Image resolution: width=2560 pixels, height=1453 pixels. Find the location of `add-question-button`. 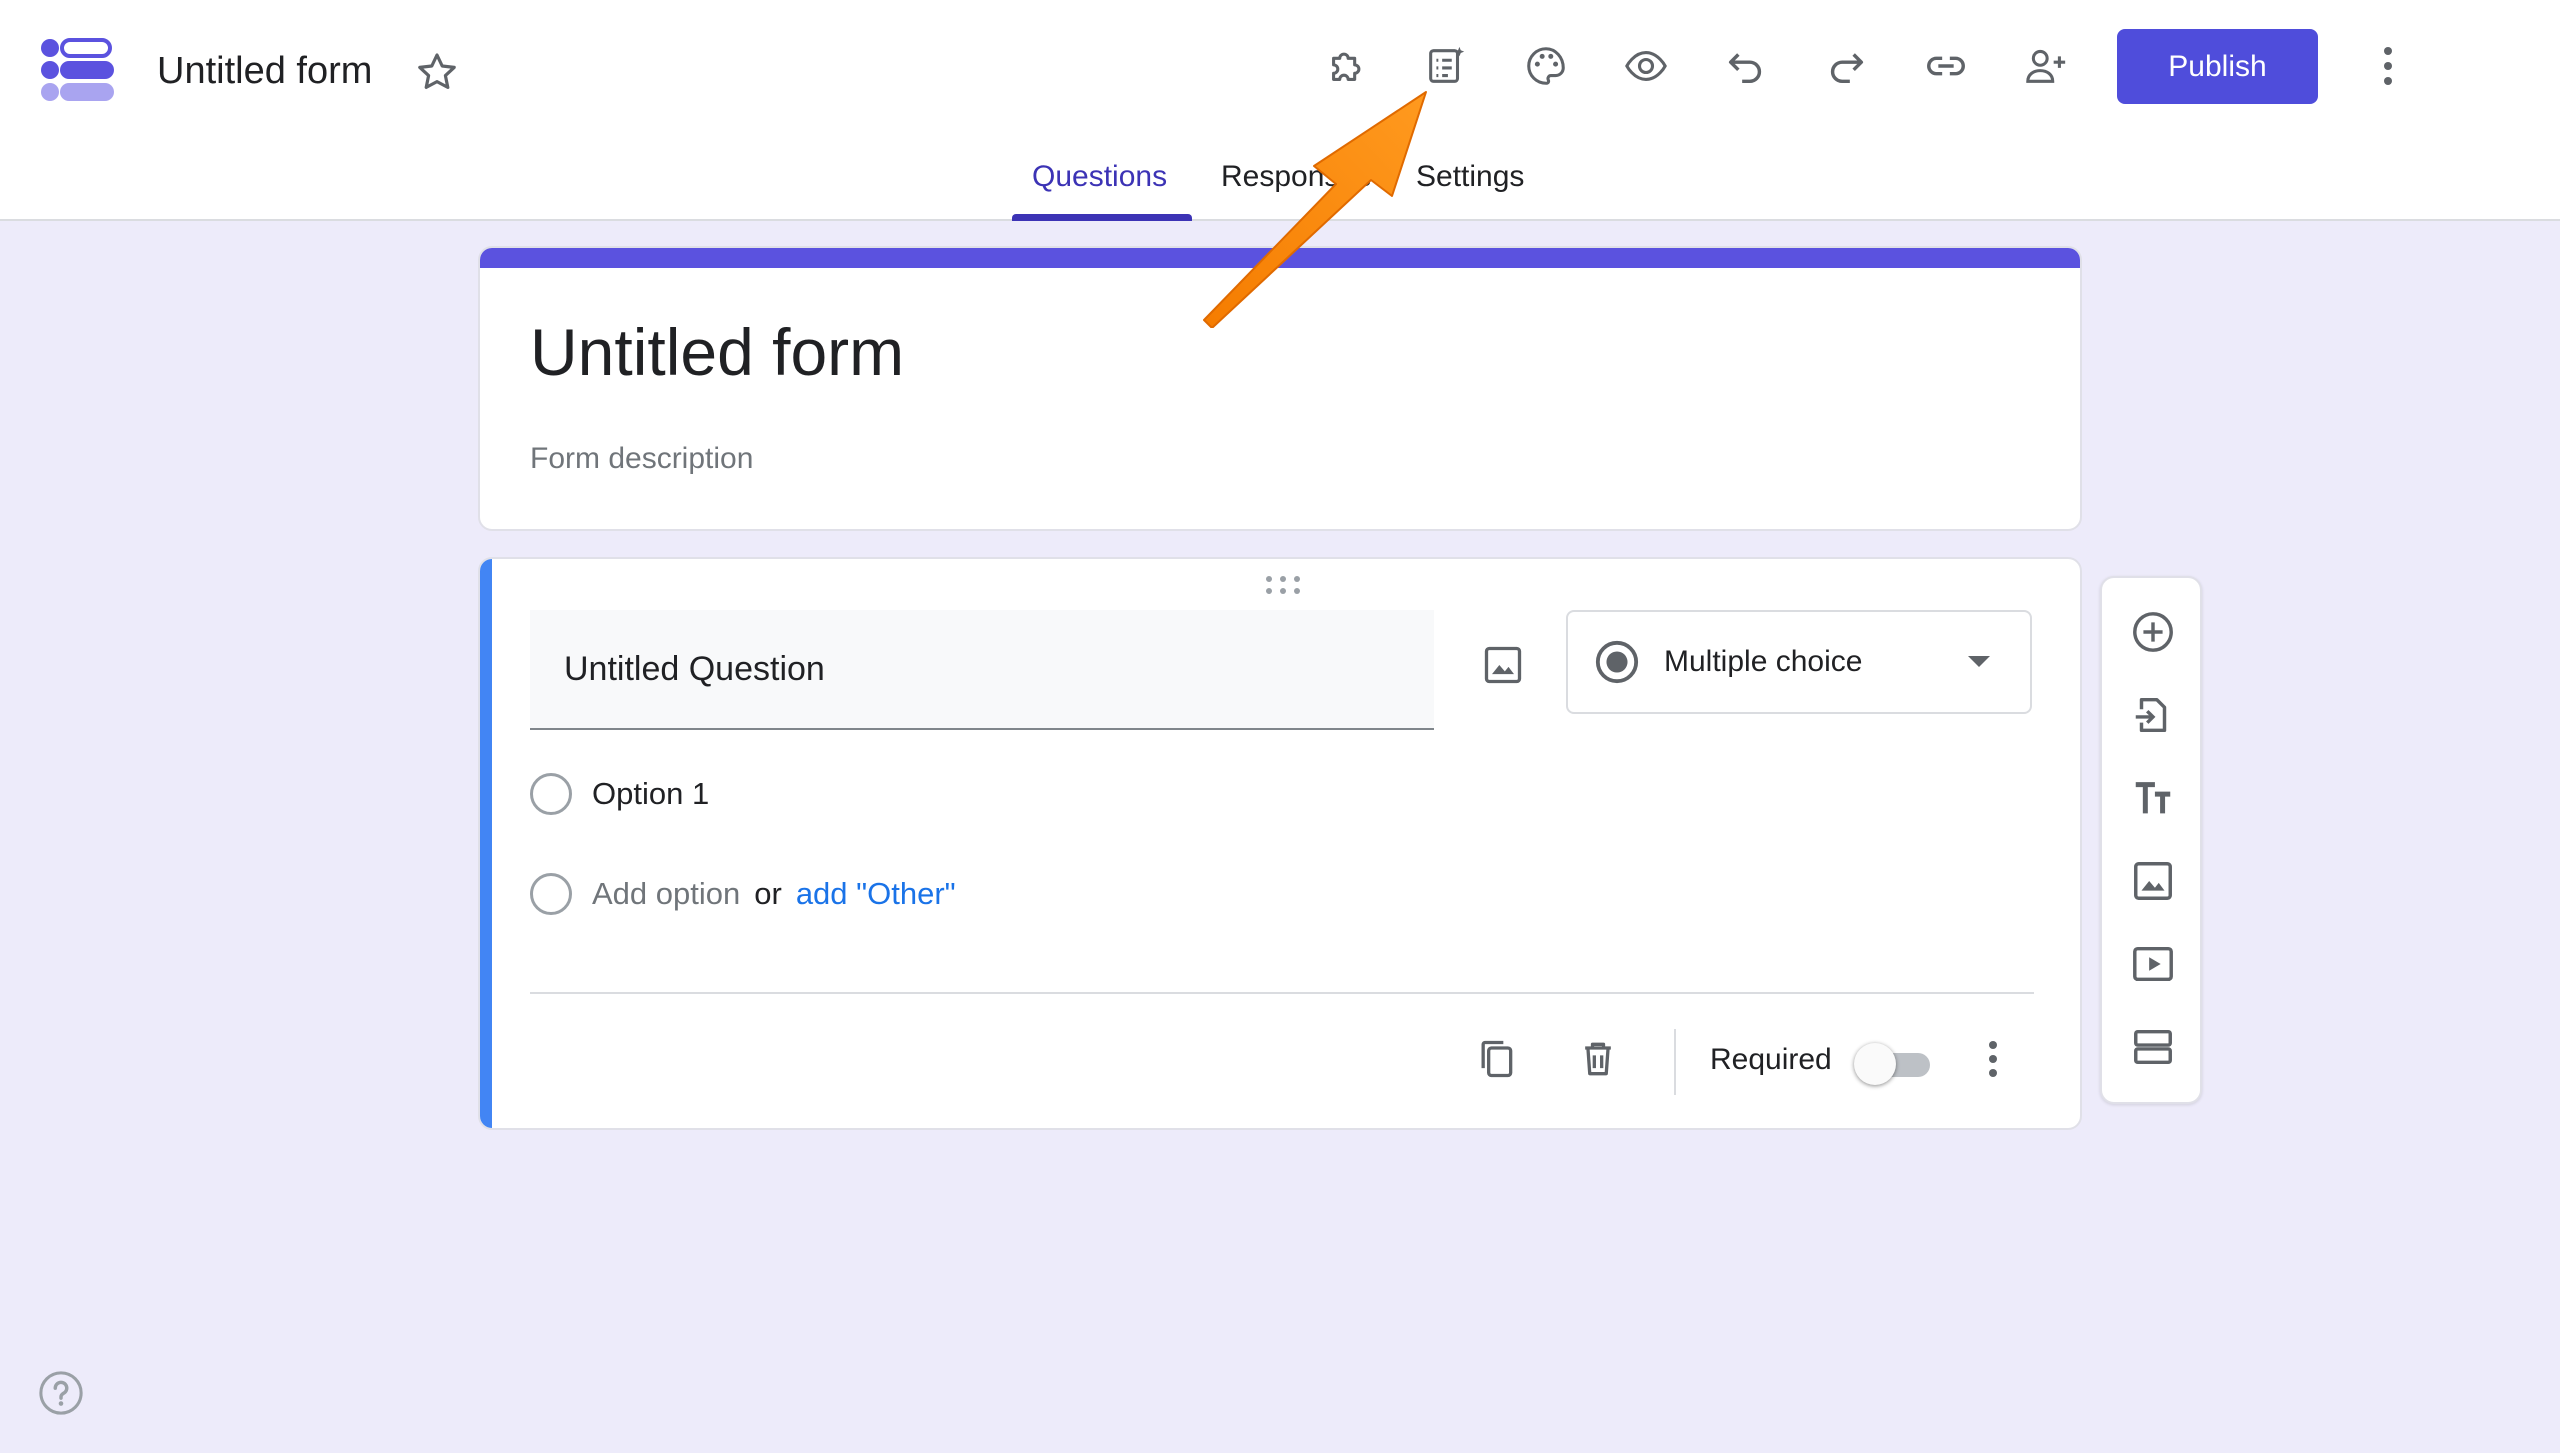

add-question-button is located at coordinates (2153, 632).